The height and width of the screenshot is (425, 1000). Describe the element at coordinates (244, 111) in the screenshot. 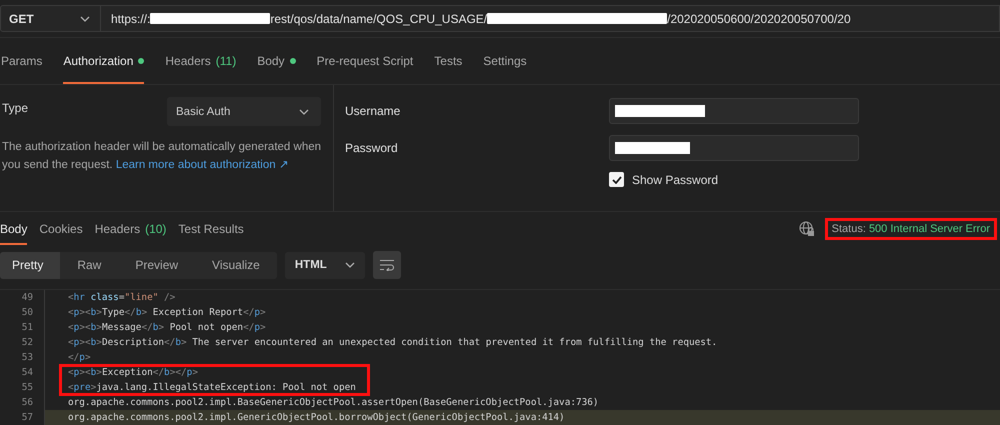

I see `auth-type-dropdown: Basic Auth` at that location.